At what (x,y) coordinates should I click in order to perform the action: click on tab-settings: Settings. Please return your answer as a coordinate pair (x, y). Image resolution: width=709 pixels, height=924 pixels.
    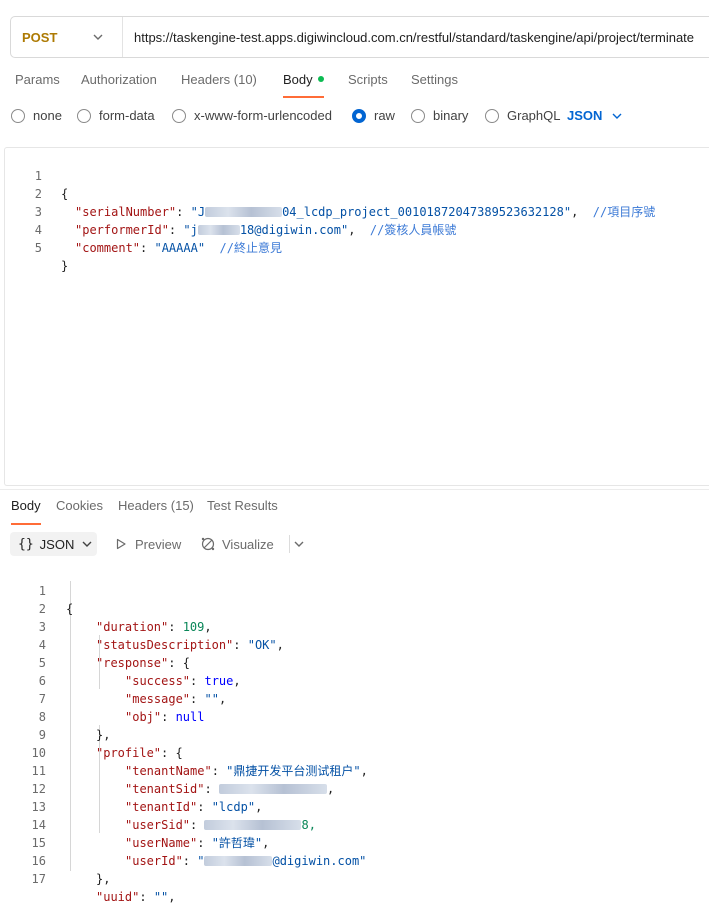
    Looking at the image, I should click on (434, 79).